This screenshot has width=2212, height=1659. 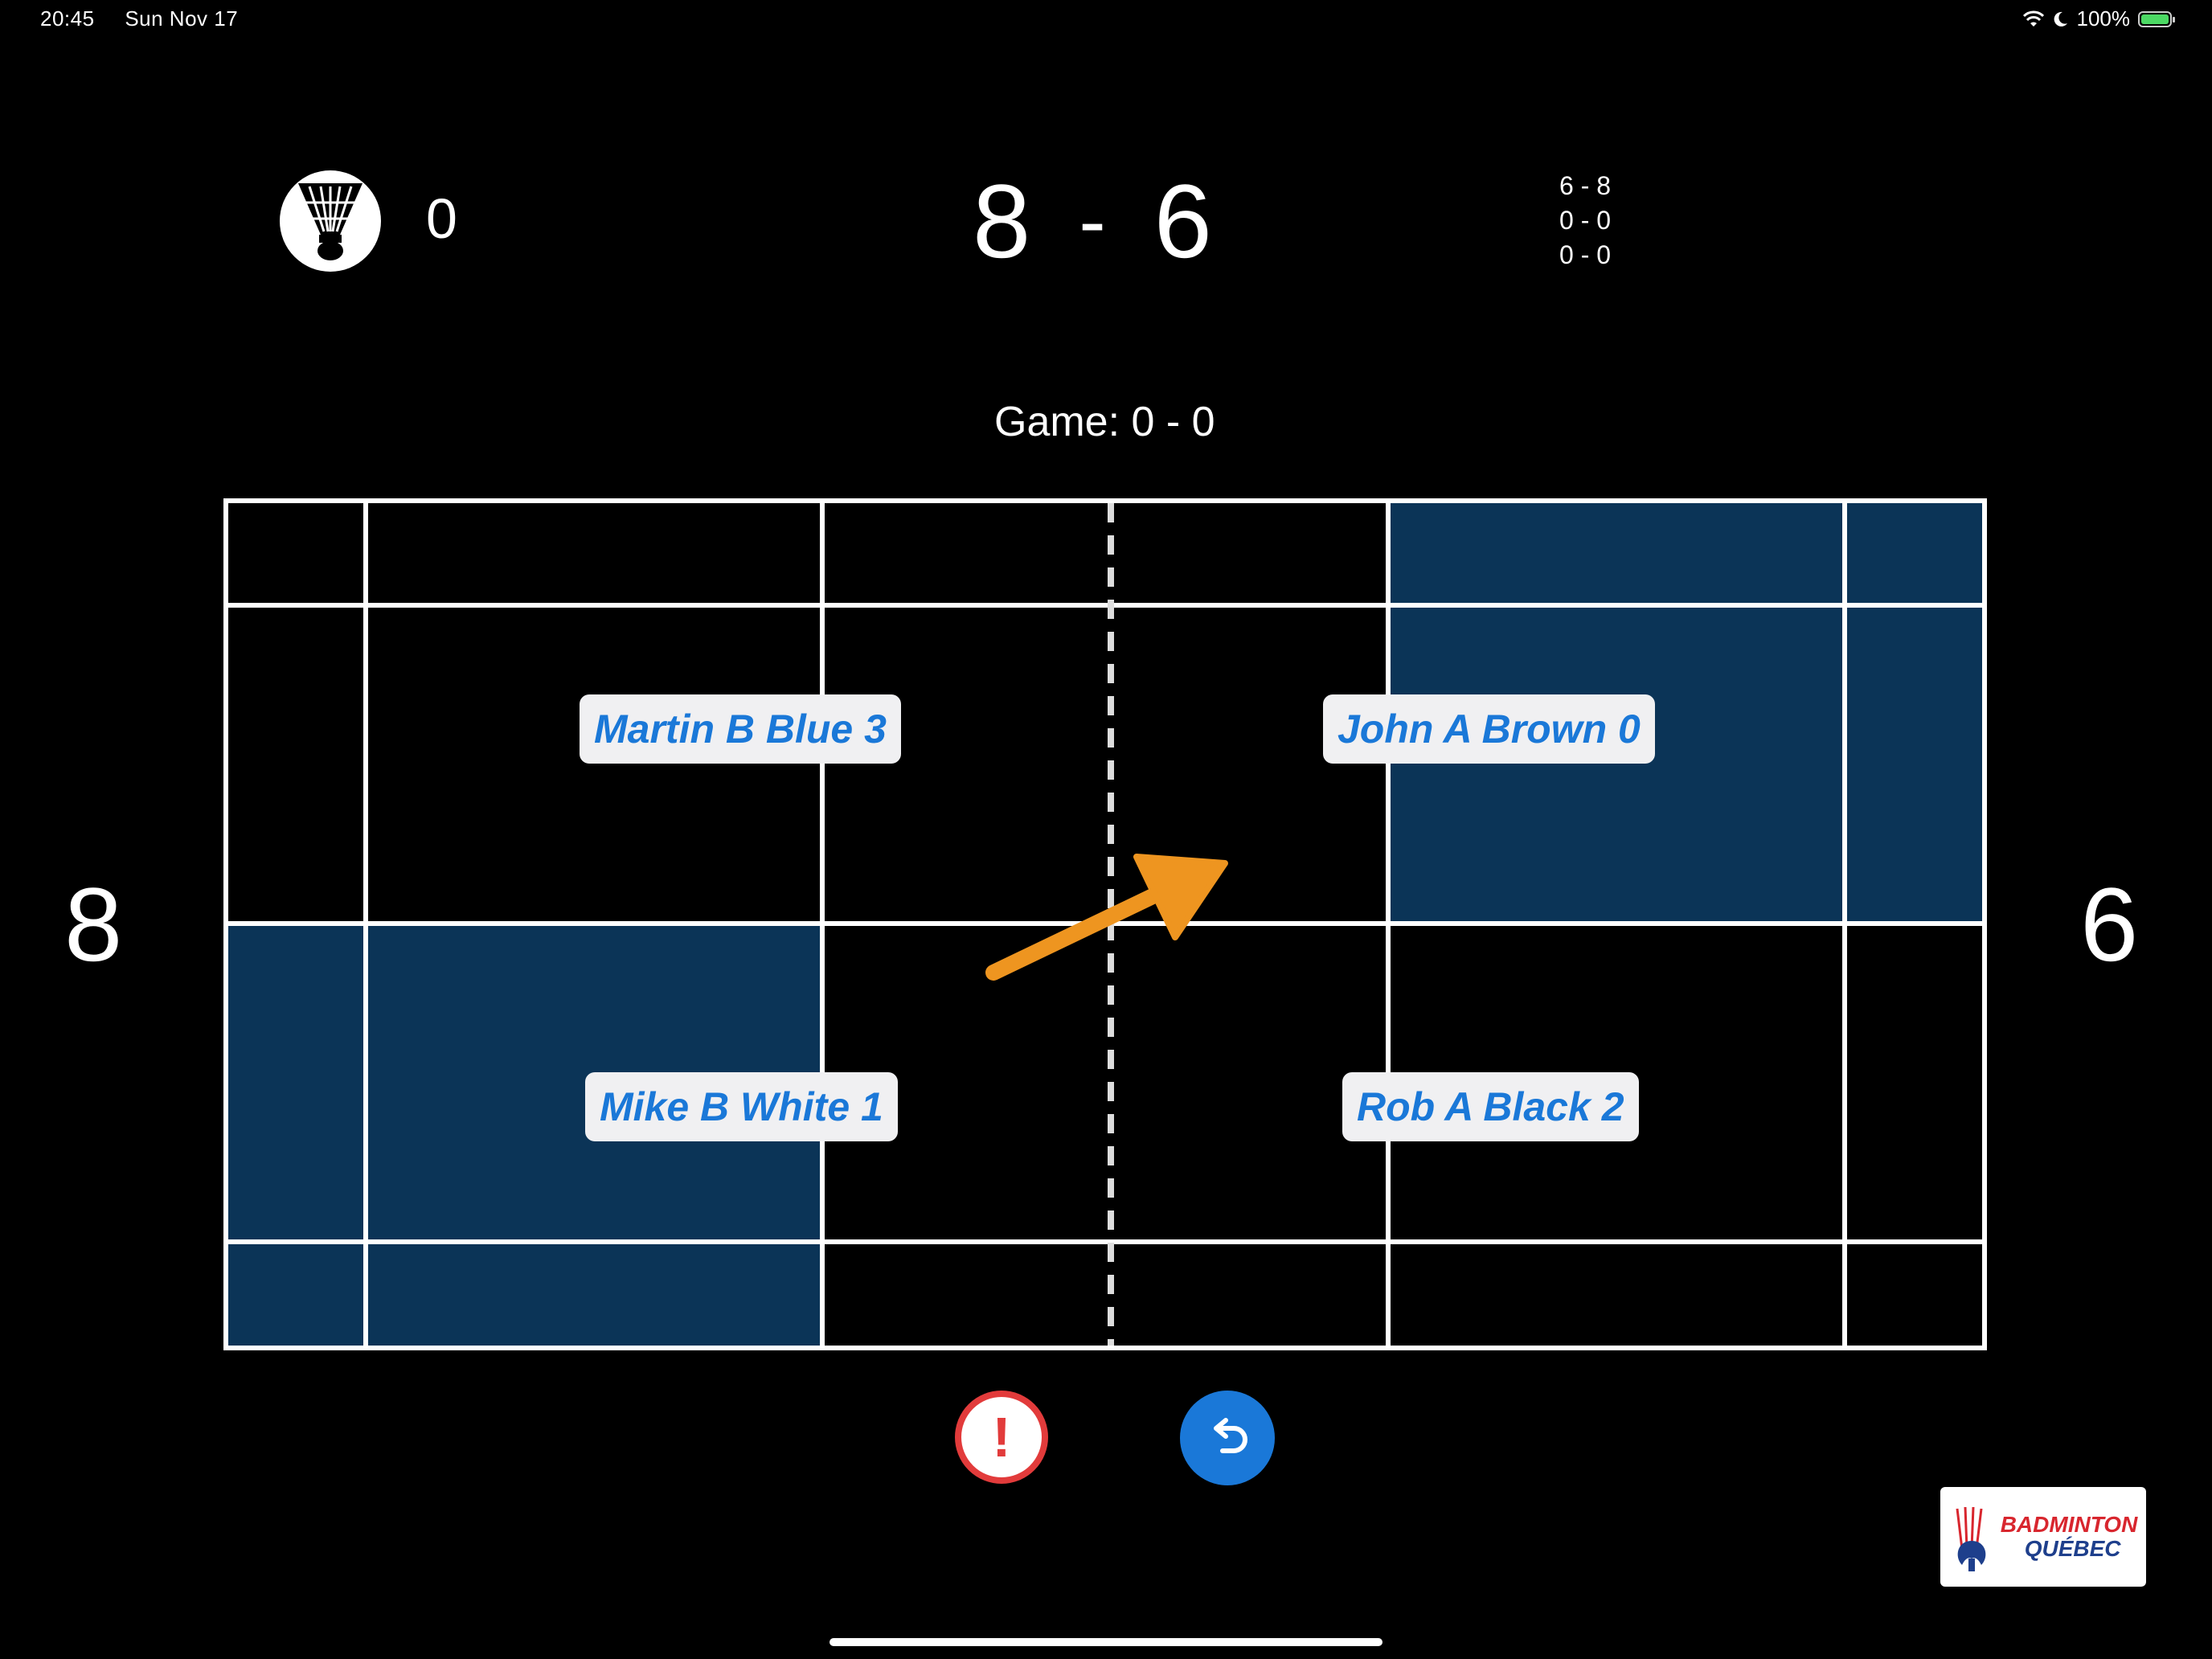 What do you see at coordinates (741, 1106) in the screenshot?
I see `player-label-bottom-left: Mike B White 1` at bounding box center [741, 1106].